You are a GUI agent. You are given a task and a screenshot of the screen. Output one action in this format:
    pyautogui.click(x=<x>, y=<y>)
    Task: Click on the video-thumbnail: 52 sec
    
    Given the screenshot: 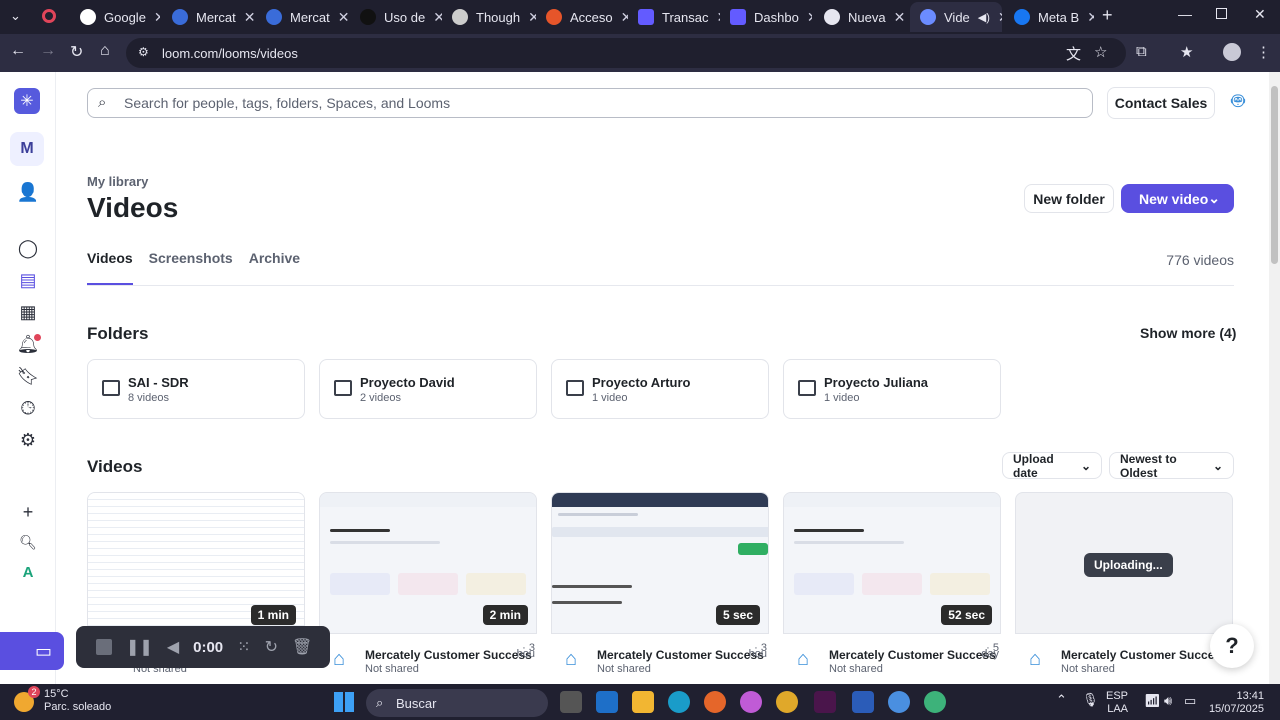 What is the action you would take?
    pyautogui.click(x=892, y=563)
    